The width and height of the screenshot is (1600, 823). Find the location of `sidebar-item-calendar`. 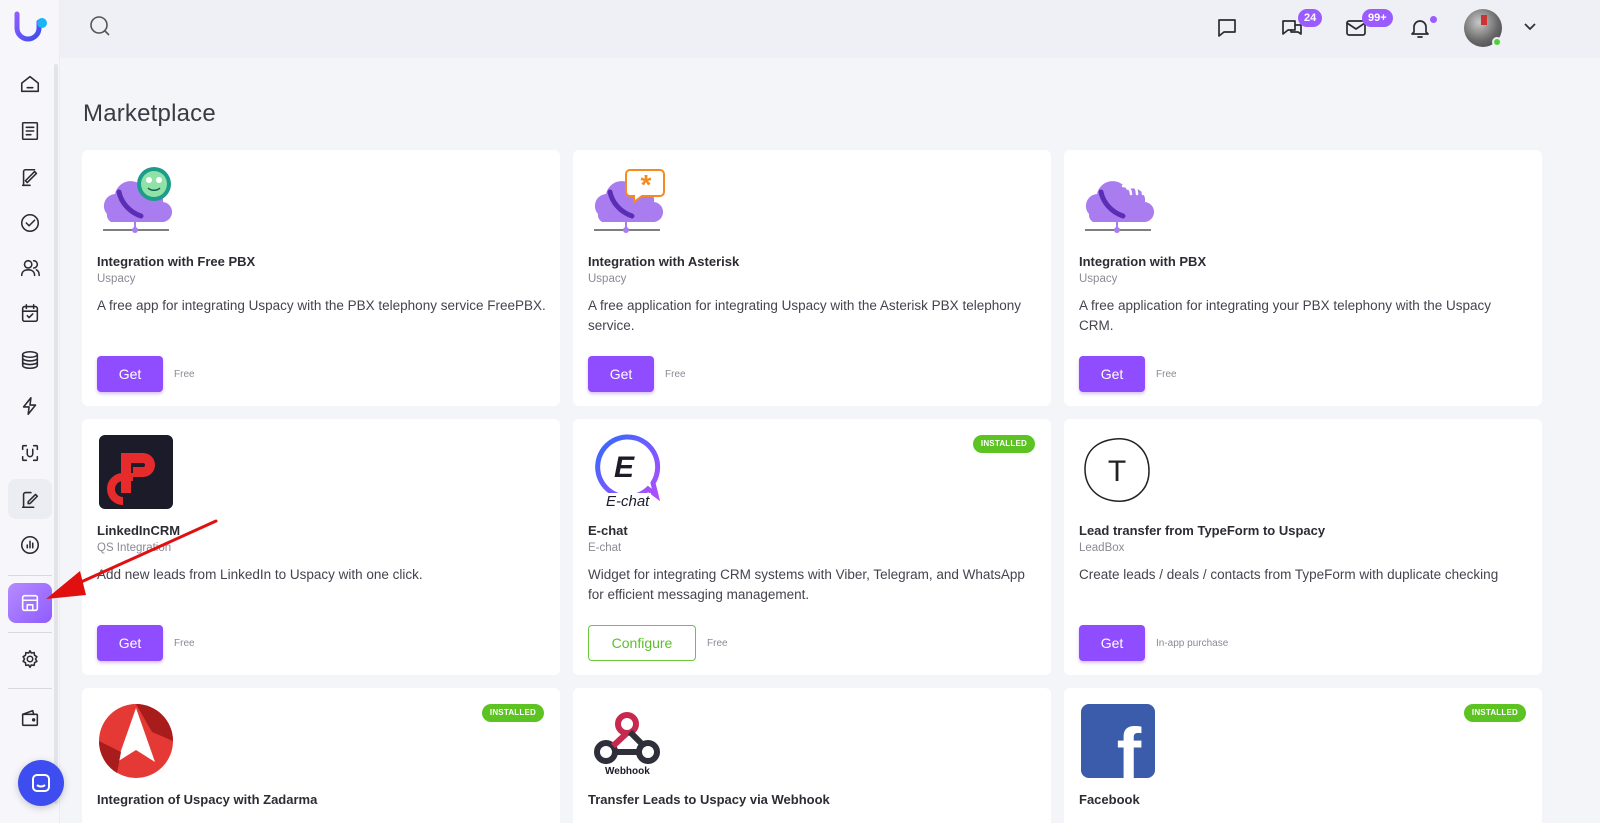

sidebar-item-calendar is located at coordinates (30, 313).